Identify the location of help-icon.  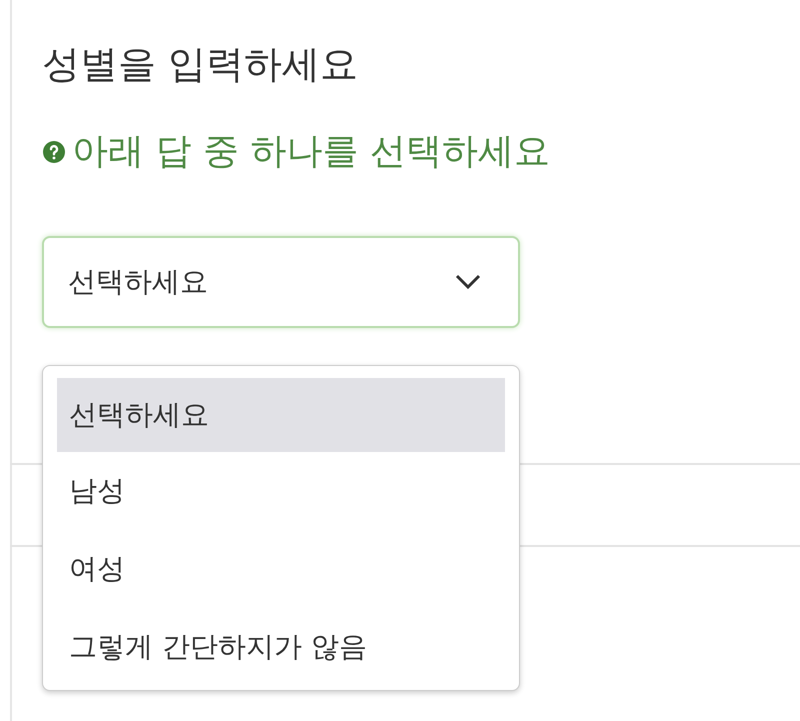
(54, 152).